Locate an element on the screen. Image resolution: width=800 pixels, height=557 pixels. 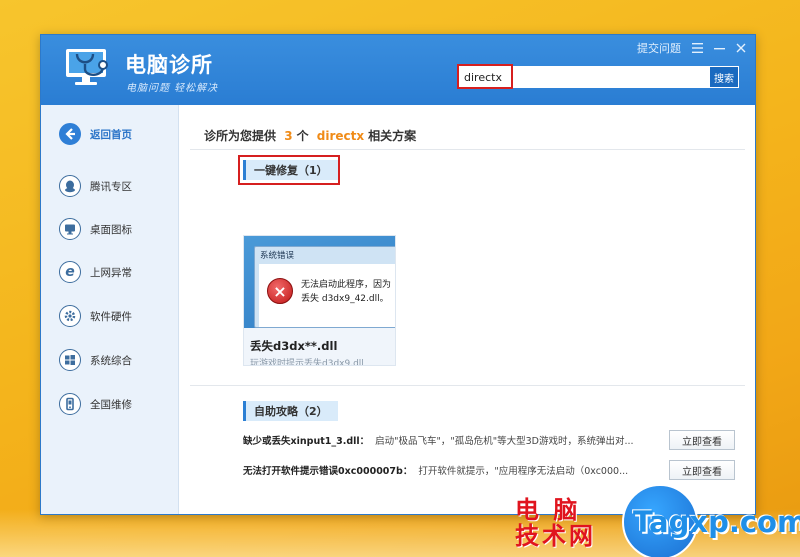
dialog-title: 系统错误 is located at coordinates (277, 256).